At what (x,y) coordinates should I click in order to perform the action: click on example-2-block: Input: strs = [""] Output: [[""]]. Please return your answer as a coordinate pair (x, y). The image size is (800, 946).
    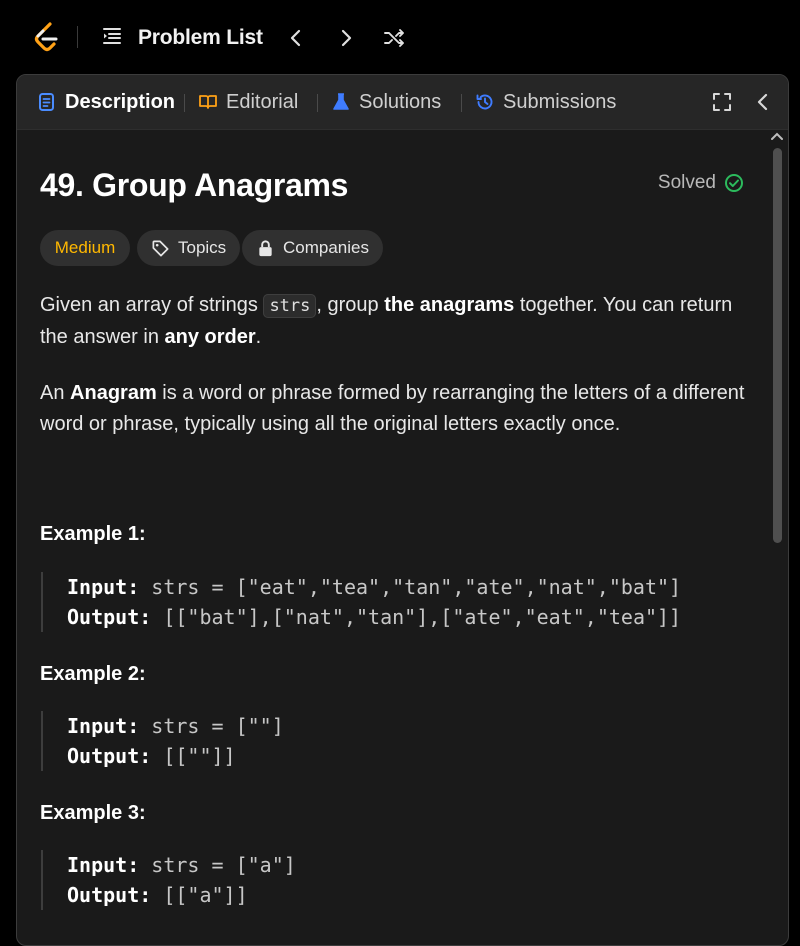
    Looking at the image, I should click on (404, 741).